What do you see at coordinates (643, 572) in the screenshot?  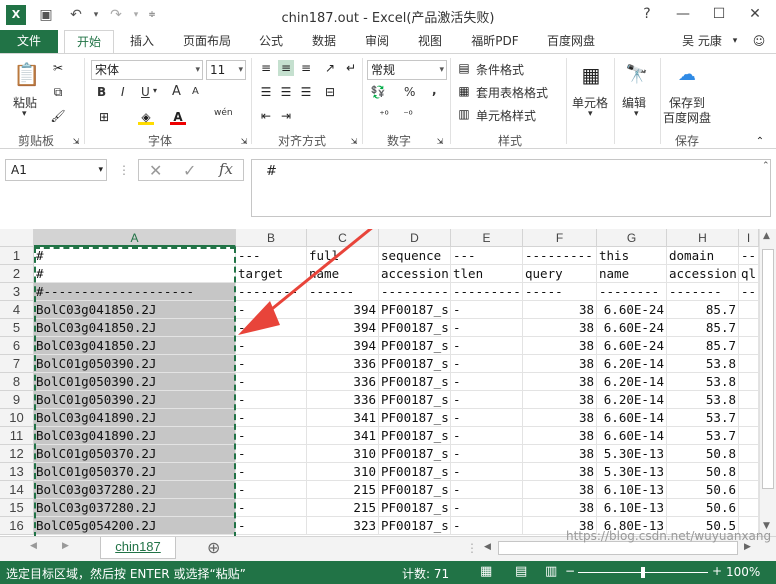 I see `zoom-slider-thumb` at bounding box center [643, 572].